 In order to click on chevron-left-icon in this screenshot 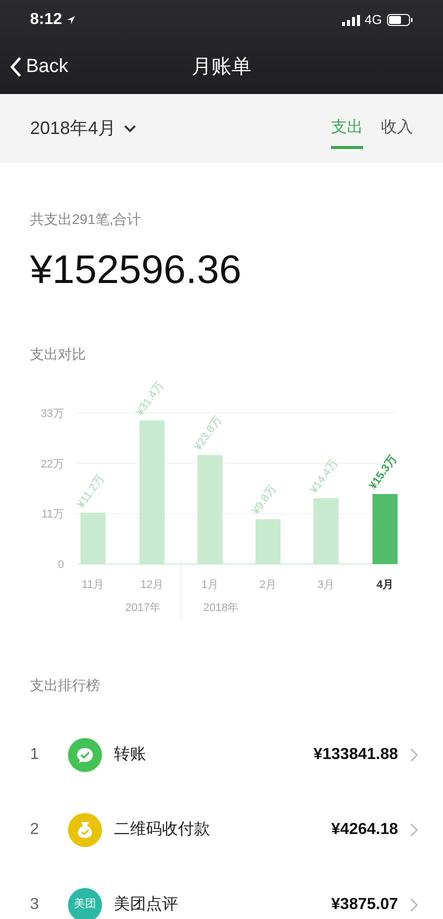, I will do `click(16, 67)`.